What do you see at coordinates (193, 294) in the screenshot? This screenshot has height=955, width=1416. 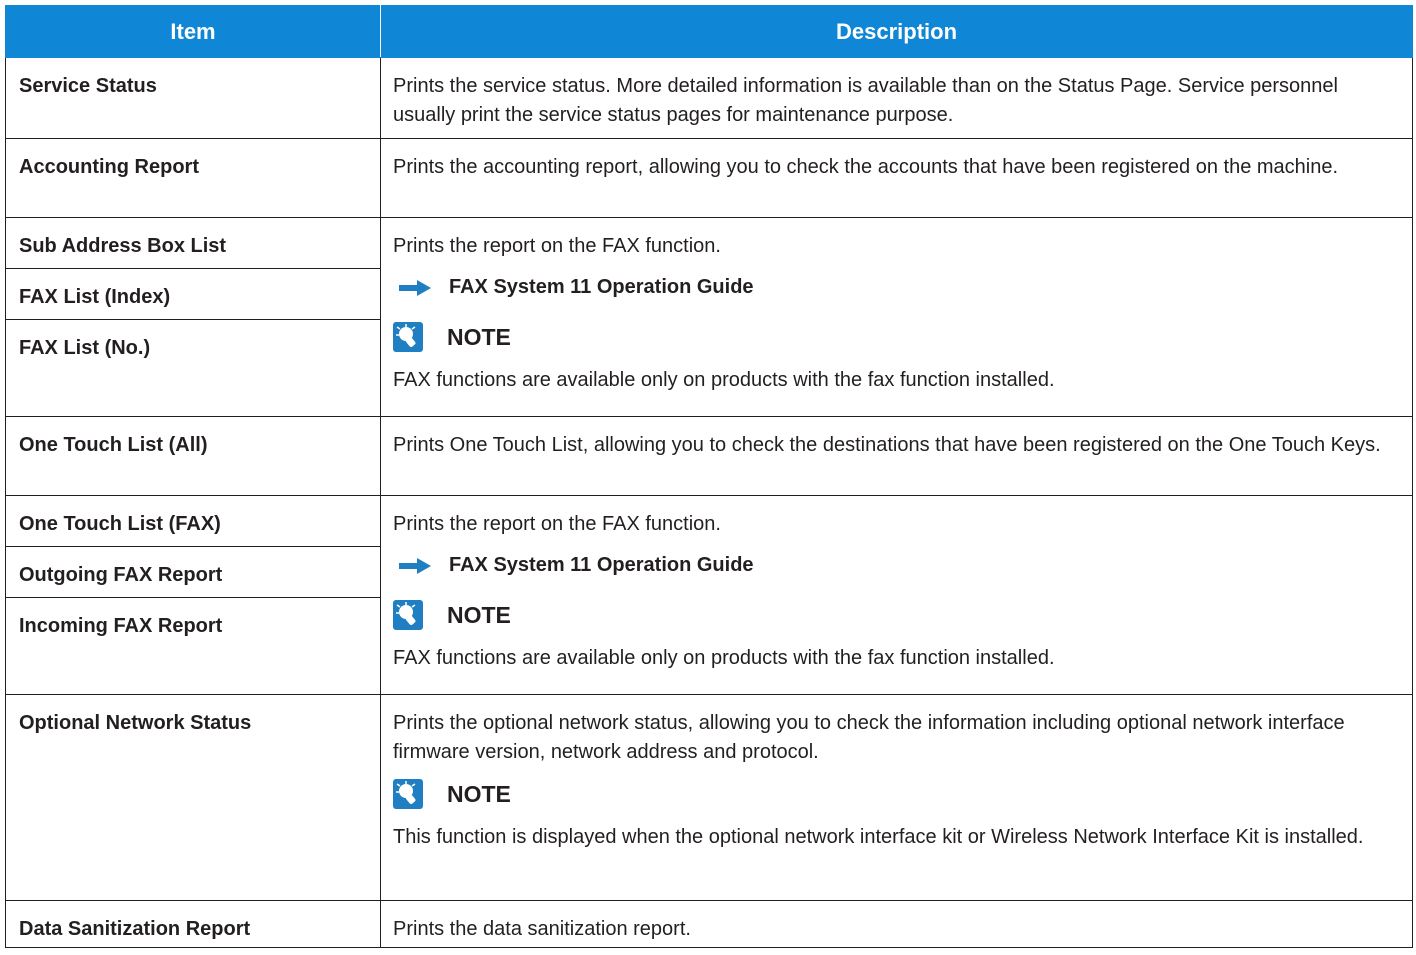 I see `item-cell: FAX List (Index)` at bounding box center [193, 294].